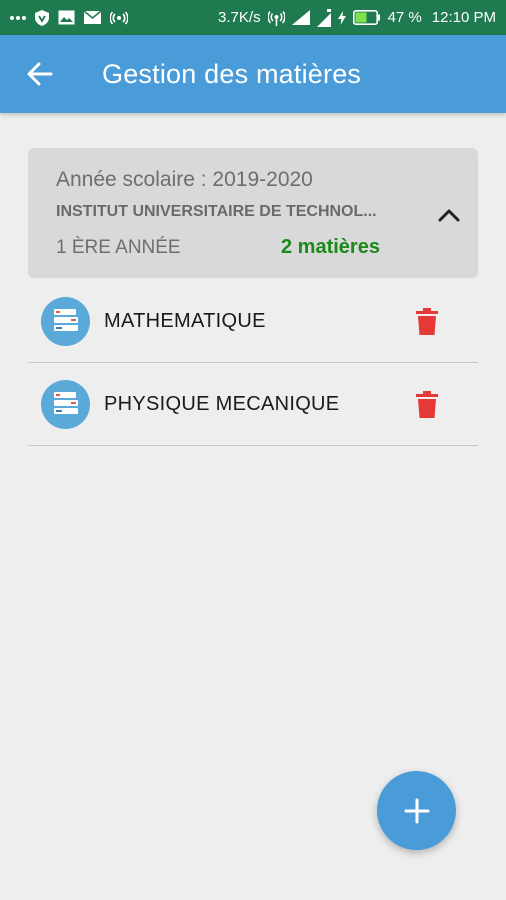 This screenshot has height=900, width=506. What do you see at coordinates (18, 18) in the screenshot?
I see `more-dots-icon` at bounding box center [18, 18].